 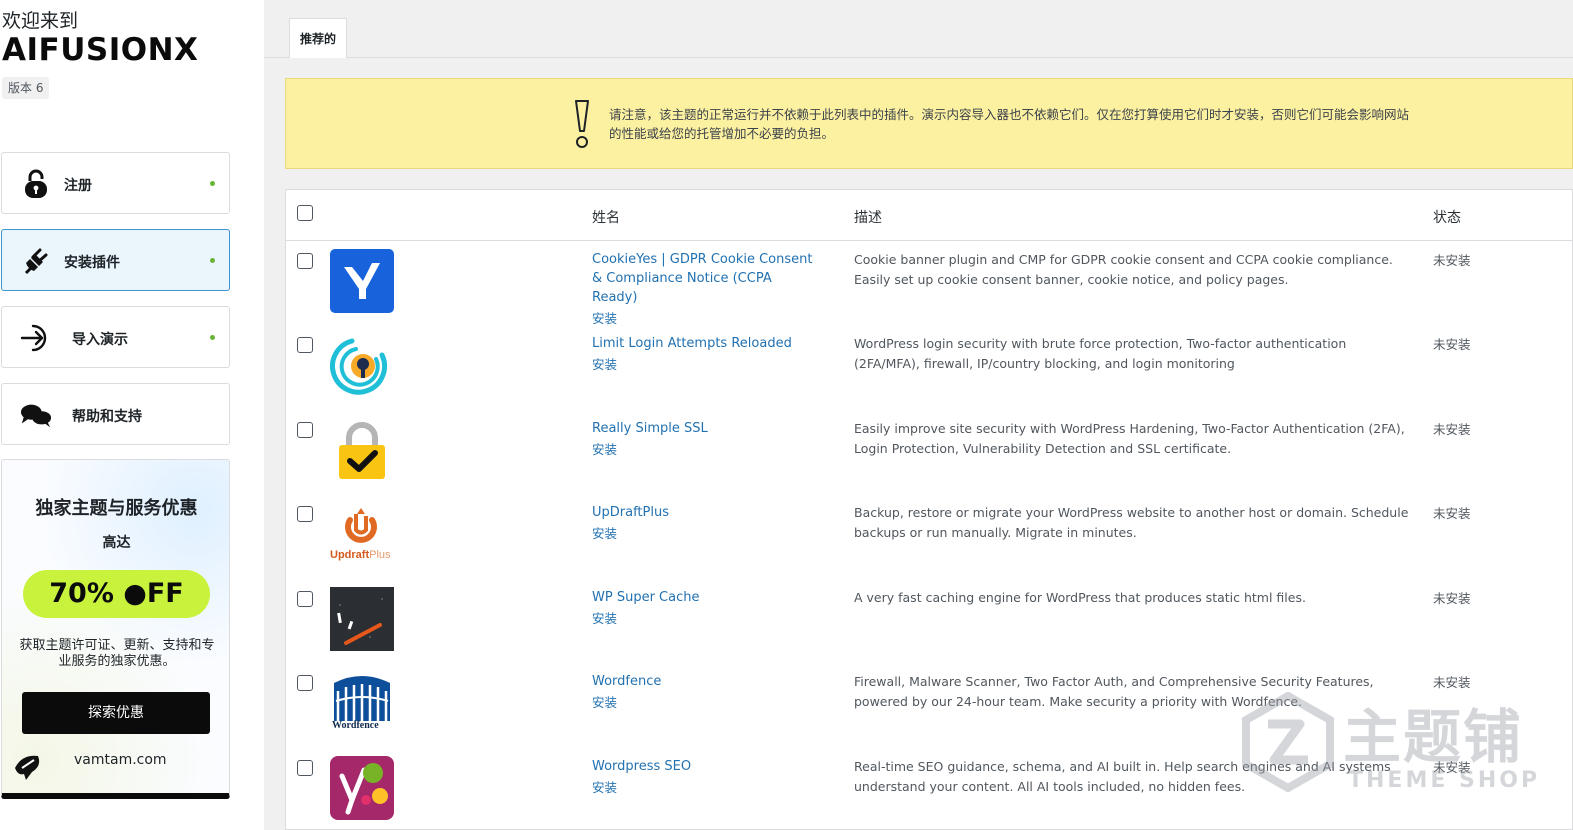 What do you see at coordinates (645, 597) in the screenshot?
I see `plugin-name-link: WP Super Cache` at bounding box center [645, 597].